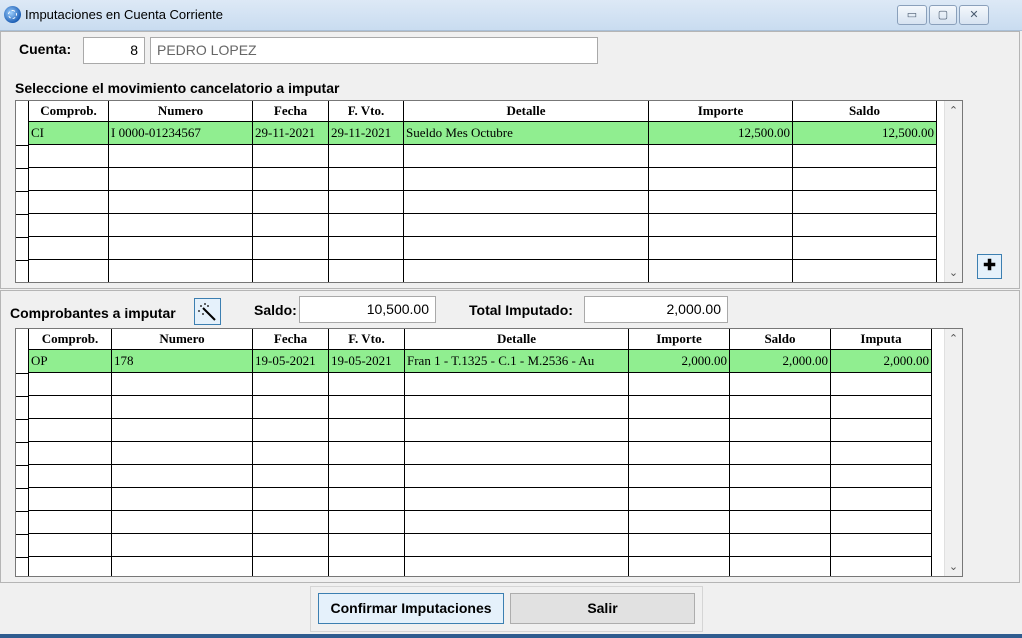 The image size is (1022, 638). What do you see at coordinates (720, 133) in the screenshot?
I see `table-cell: 12,500.00` at bounding box center [720, 133].